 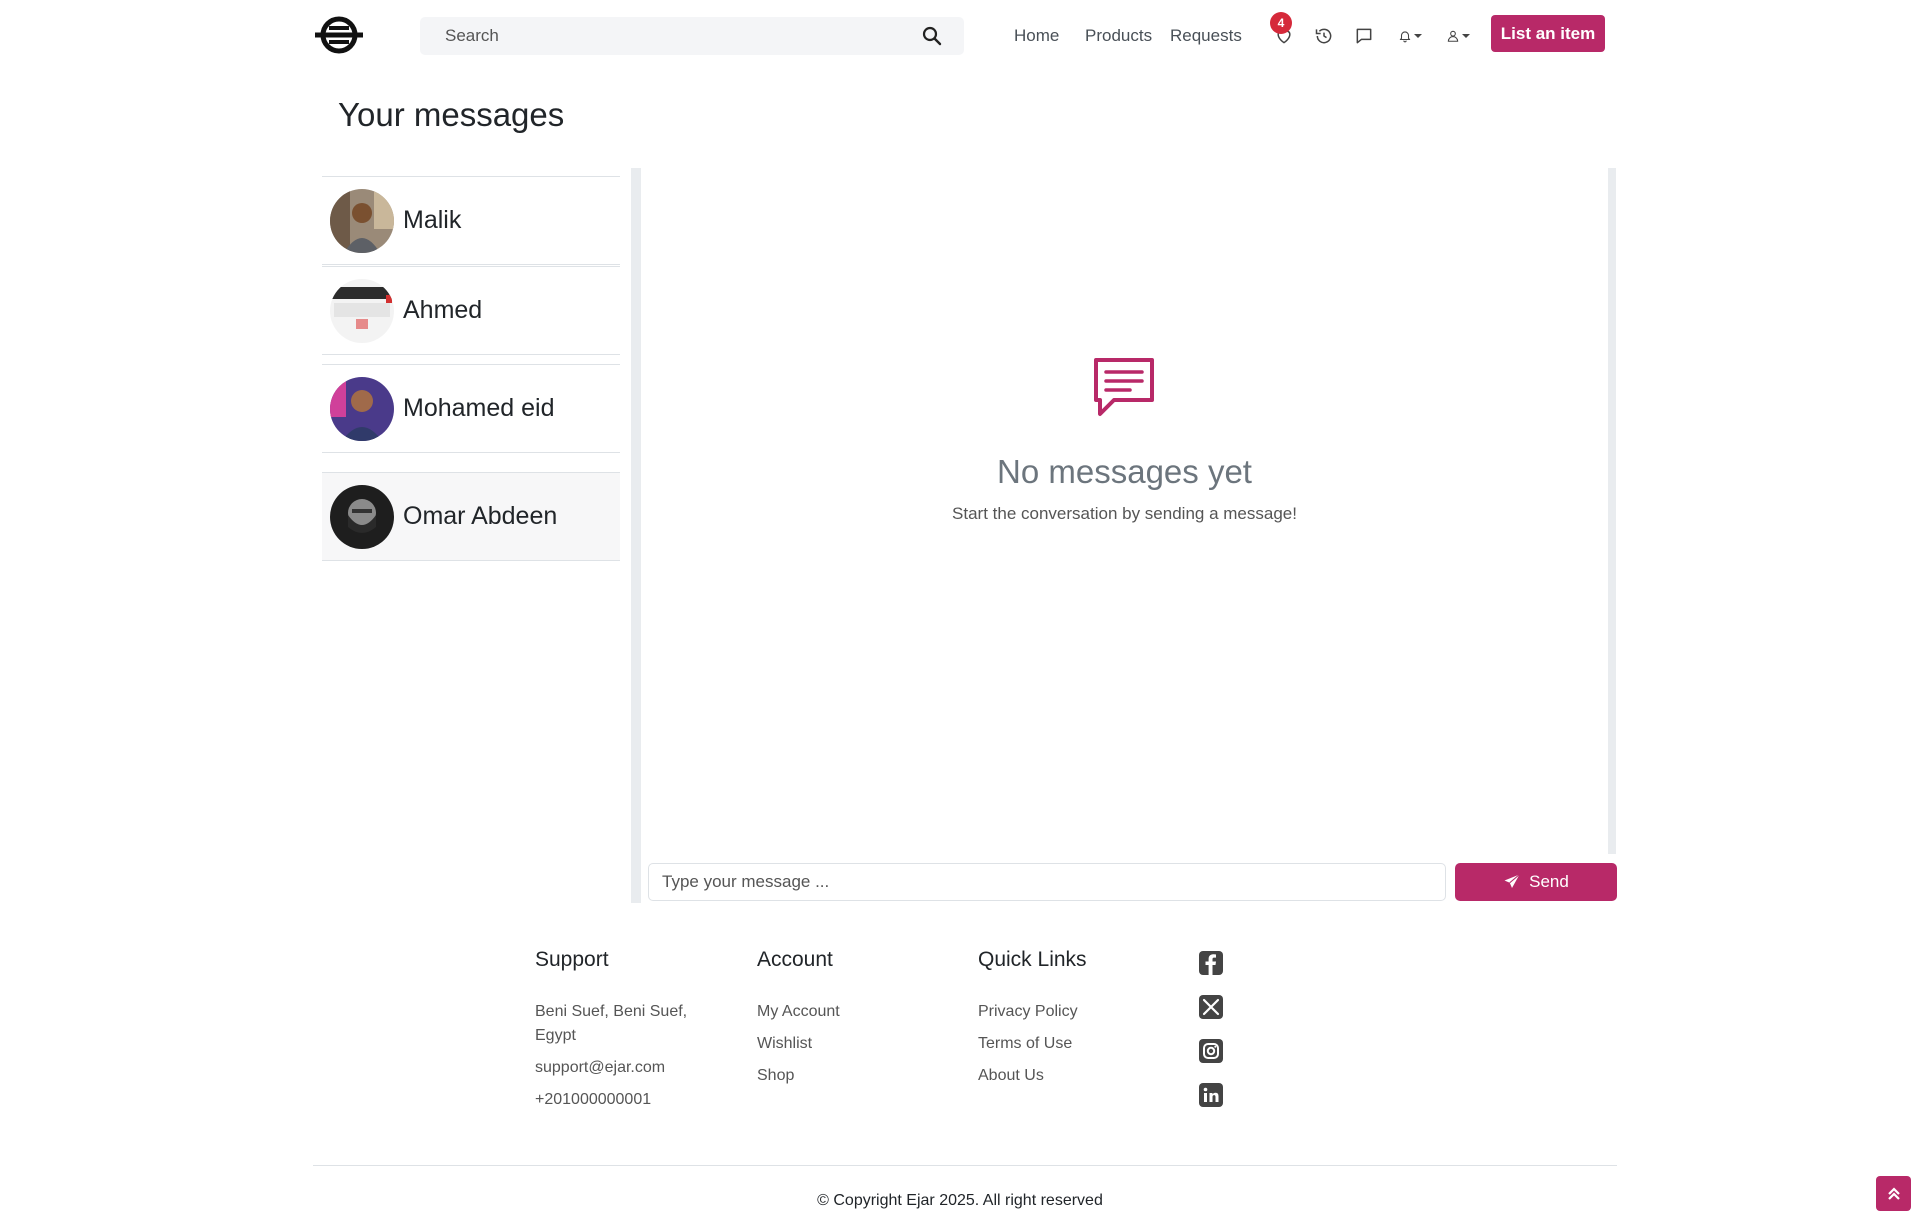 I want to click on message-input, so click(x=1047, y=882).